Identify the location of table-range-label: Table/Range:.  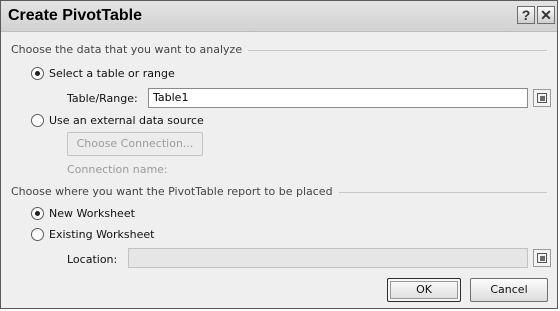
(102, 98).